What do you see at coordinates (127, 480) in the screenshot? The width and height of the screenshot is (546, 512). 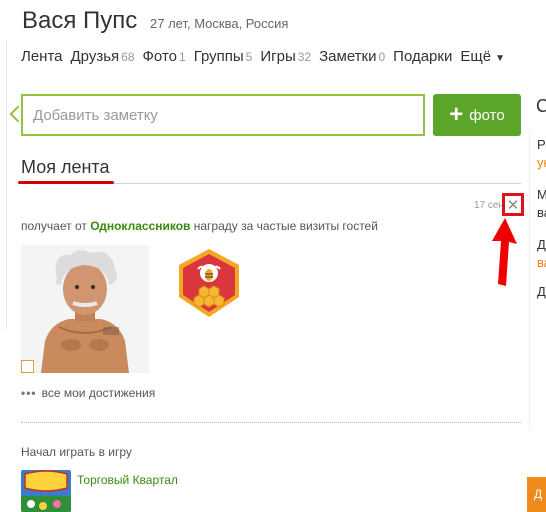 I see `game-link: Торговый Квартал` at bounding box center [127, 480].